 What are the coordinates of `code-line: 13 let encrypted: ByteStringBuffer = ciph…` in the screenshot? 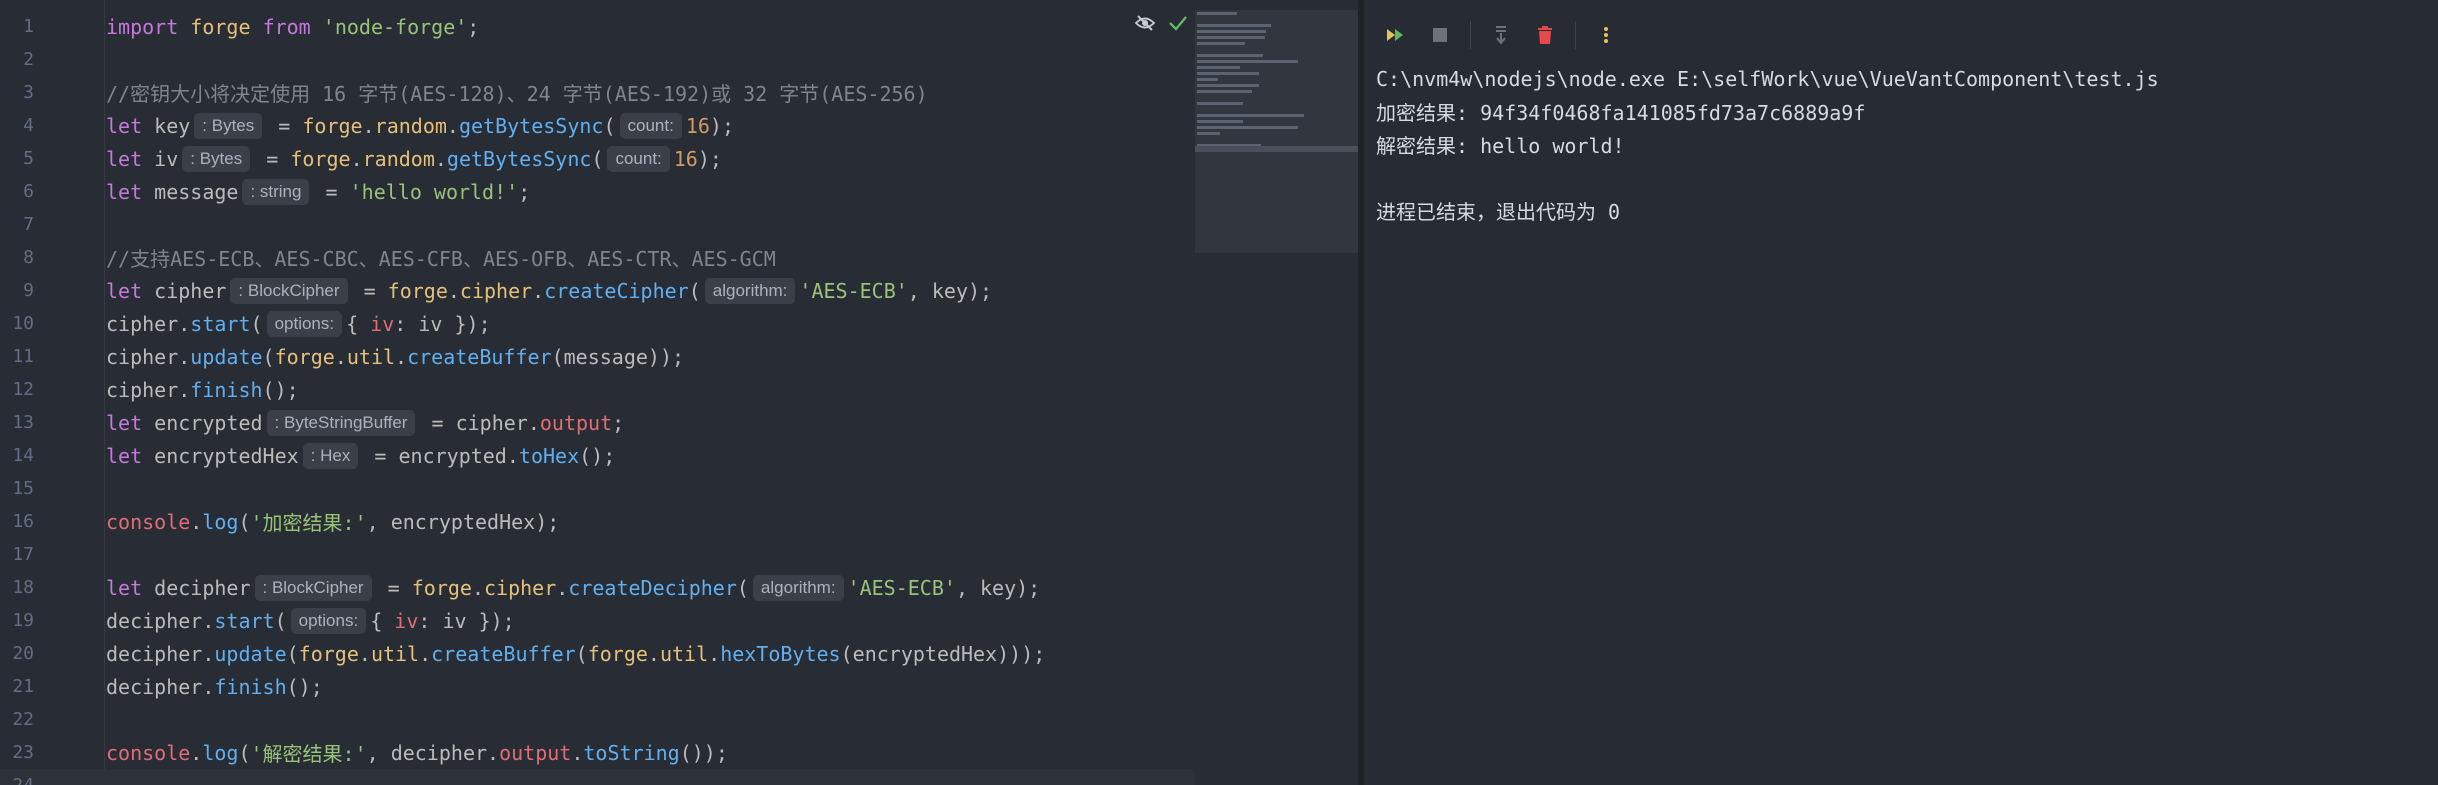 It's located at (597, 422).